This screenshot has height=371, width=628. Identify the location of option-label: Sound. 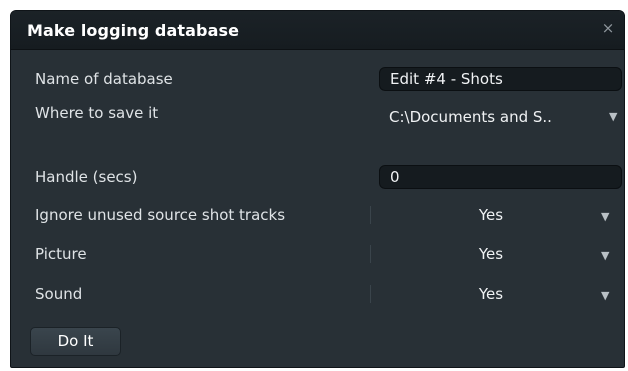
(59, 294).